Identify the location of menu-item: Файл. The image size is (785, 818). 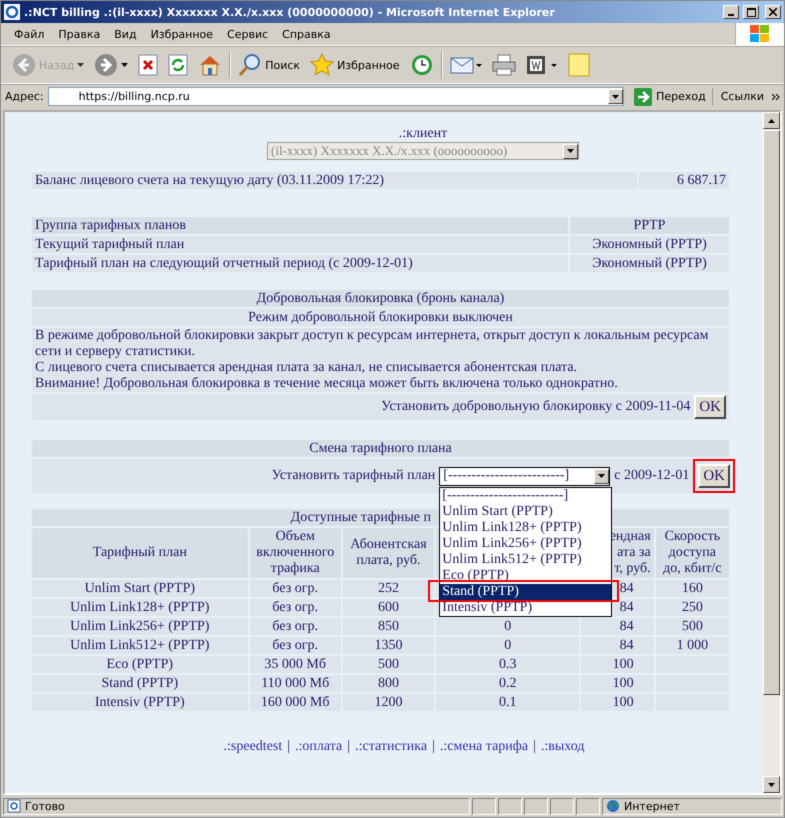
(29, 34).